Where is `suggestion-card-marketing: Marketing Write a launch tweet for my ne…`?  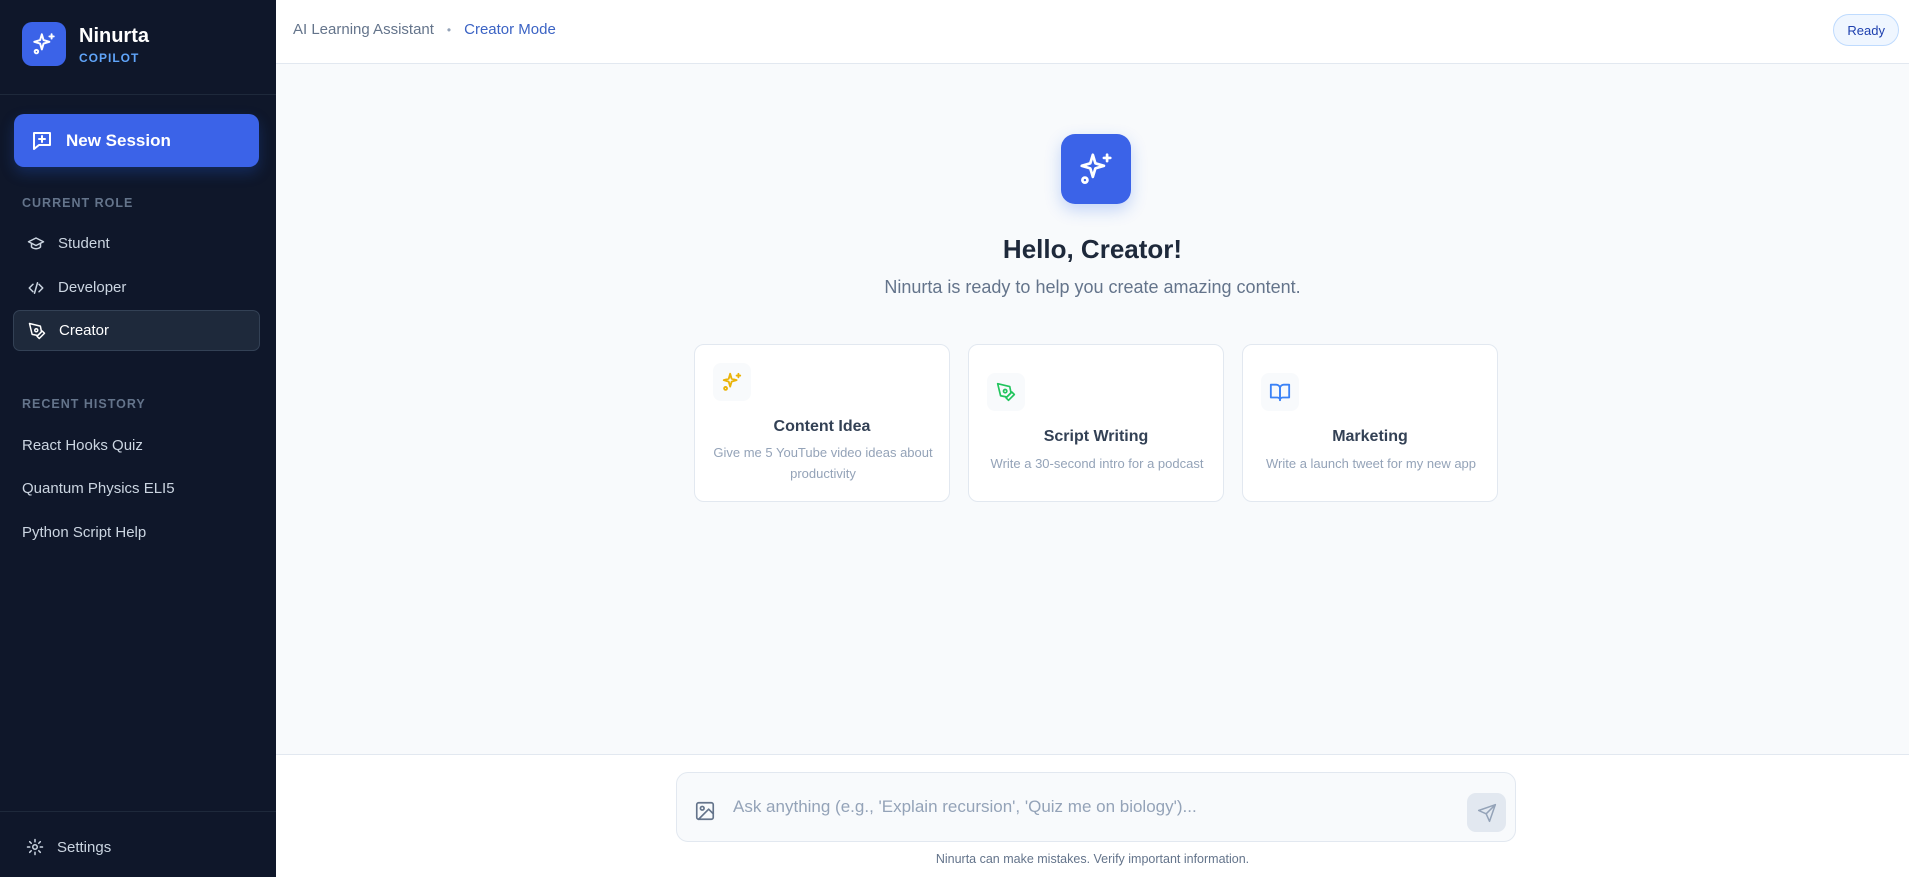 suggestion-card-marketing: Marketing Write a launch tweet for my ne… is located at coordinates (1370, 423).